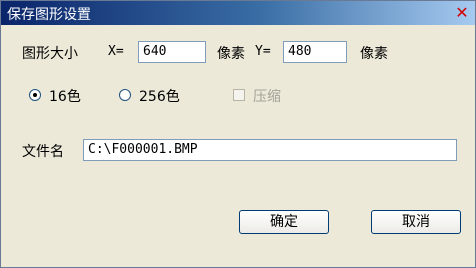 The height and width of the screenshot is (268, 476). I want to click on close-icon: ✕, so click(462, 13).